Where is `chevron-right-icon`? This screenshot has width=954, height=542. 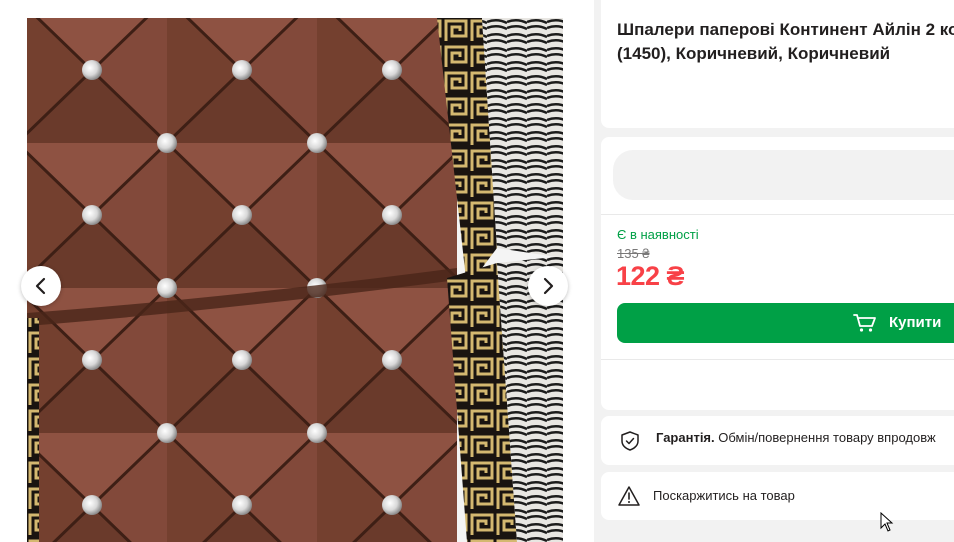 chevron-right-icon is located at coordinates (548, 286).